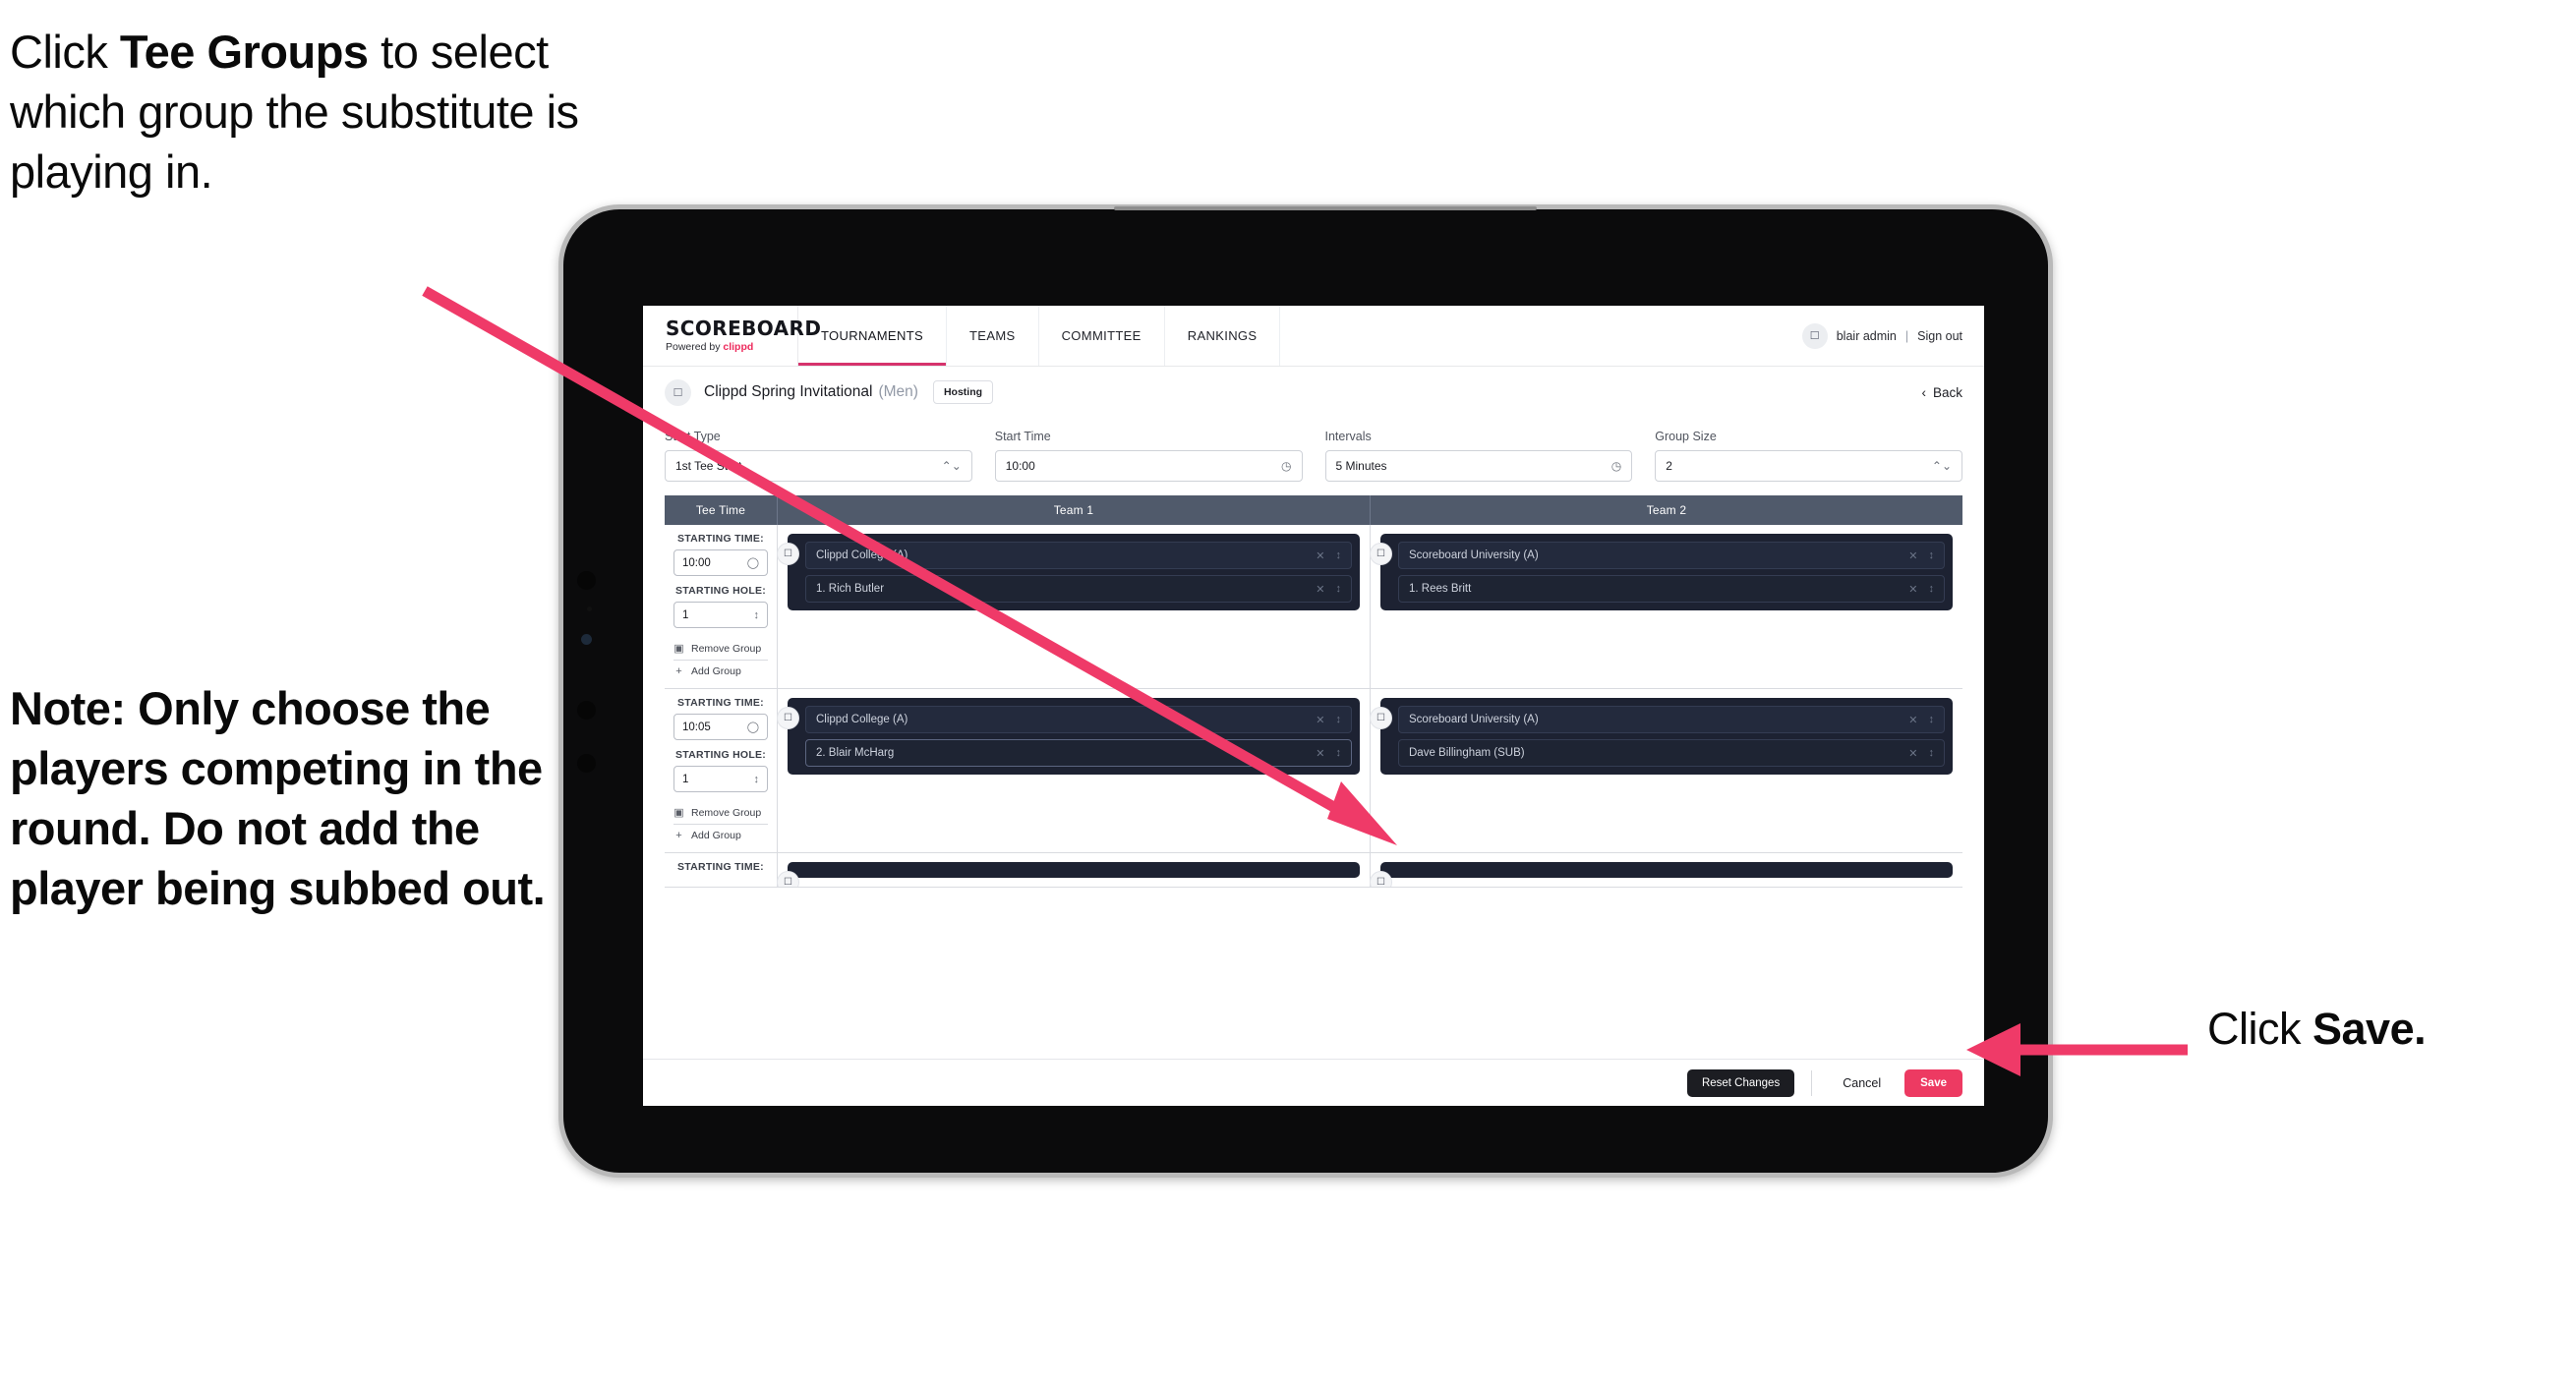 The width and height of the screenshot is (2576, 1385). I want to click on tablet-camera-icon, so click(586, 639).